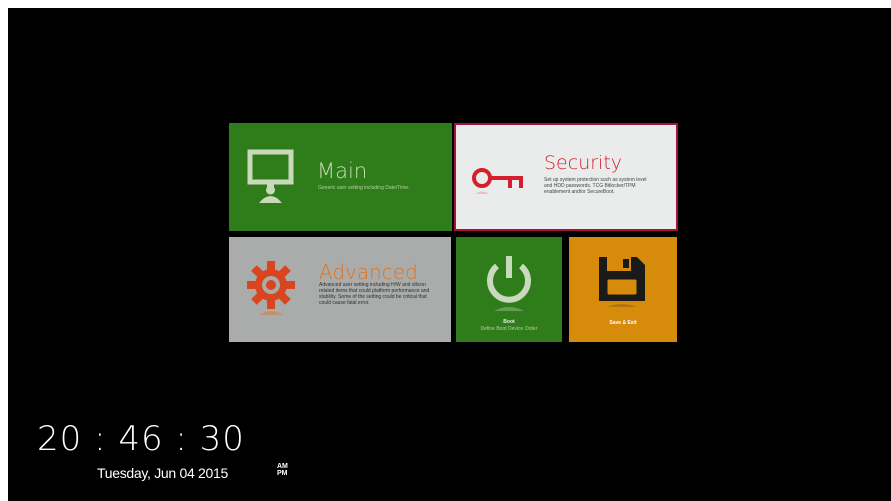  What do you see at coordinates (282, 473) in the screenshot?
I see `clock-pm: PM` at bounding box center [282, 473].